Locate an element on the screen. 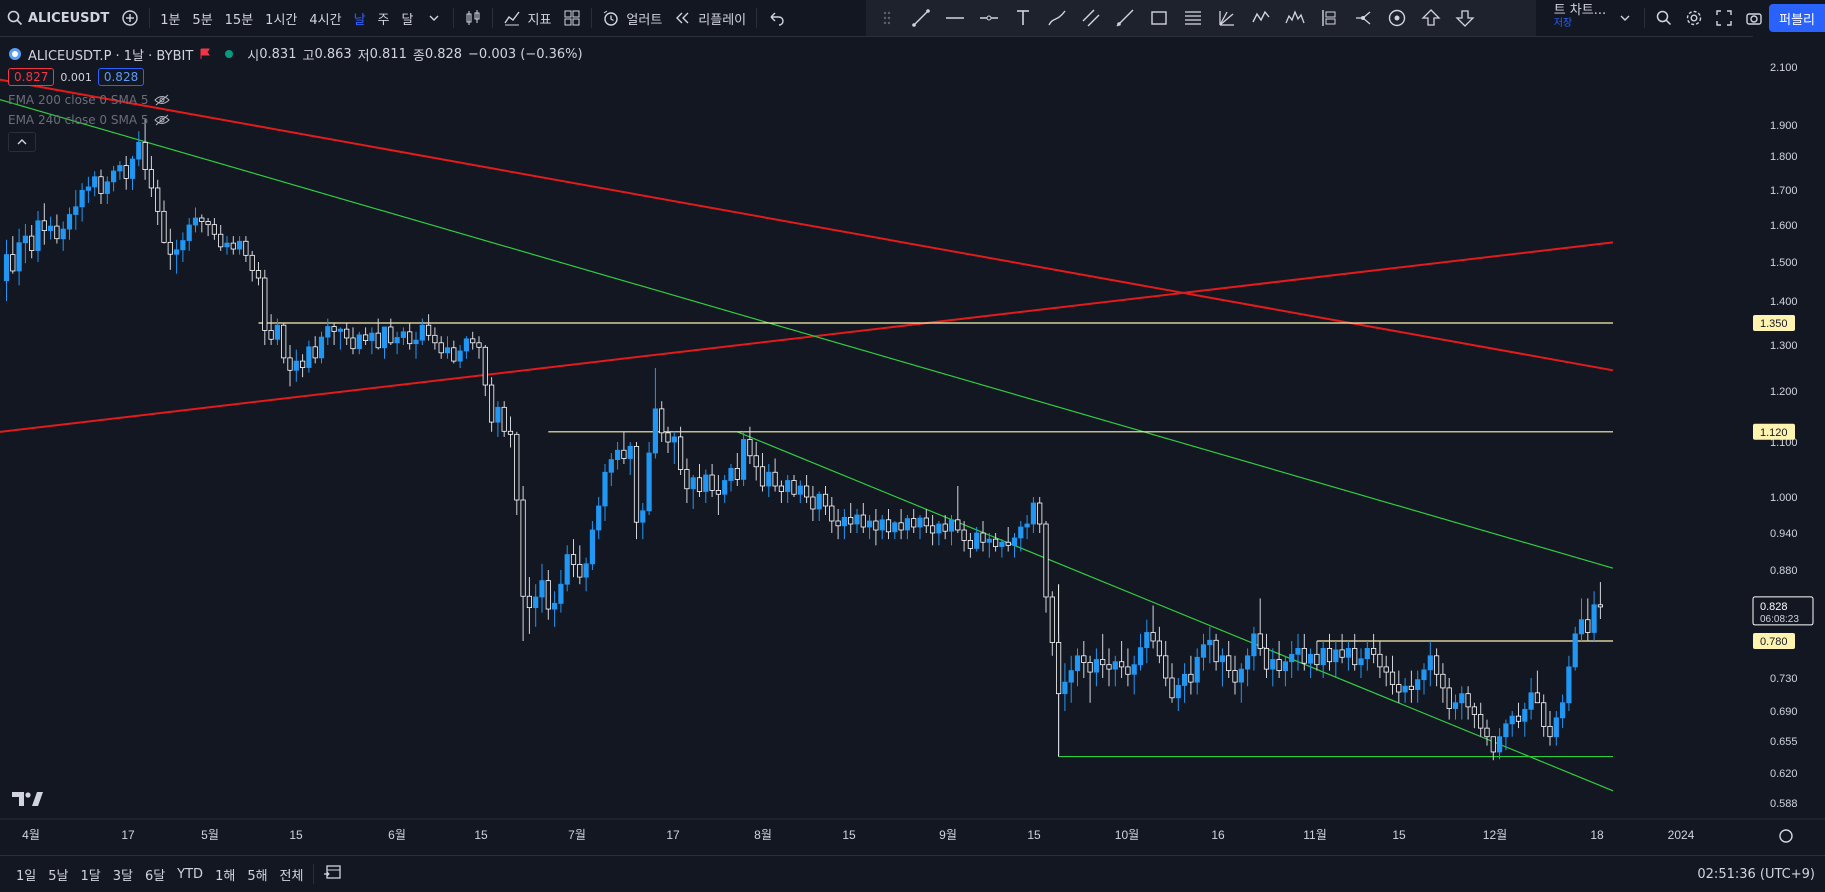 This screenshot has width=1825, height=892. publish-button: 퍼블리 is located at coordinates (1797, 18).